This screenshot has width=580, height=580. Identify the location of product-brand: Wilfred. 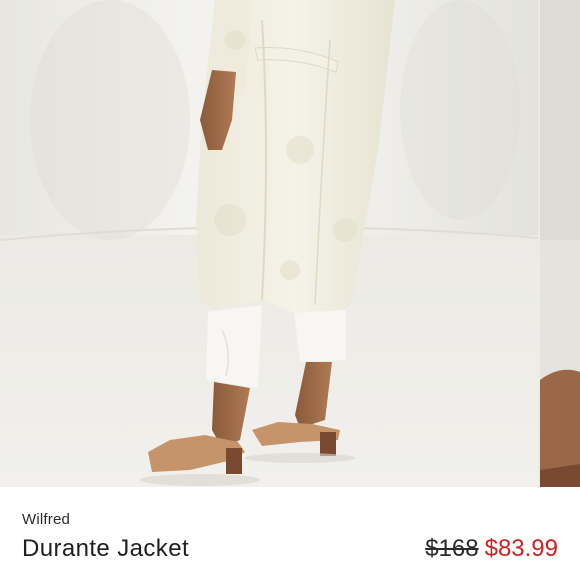
(46, 519).